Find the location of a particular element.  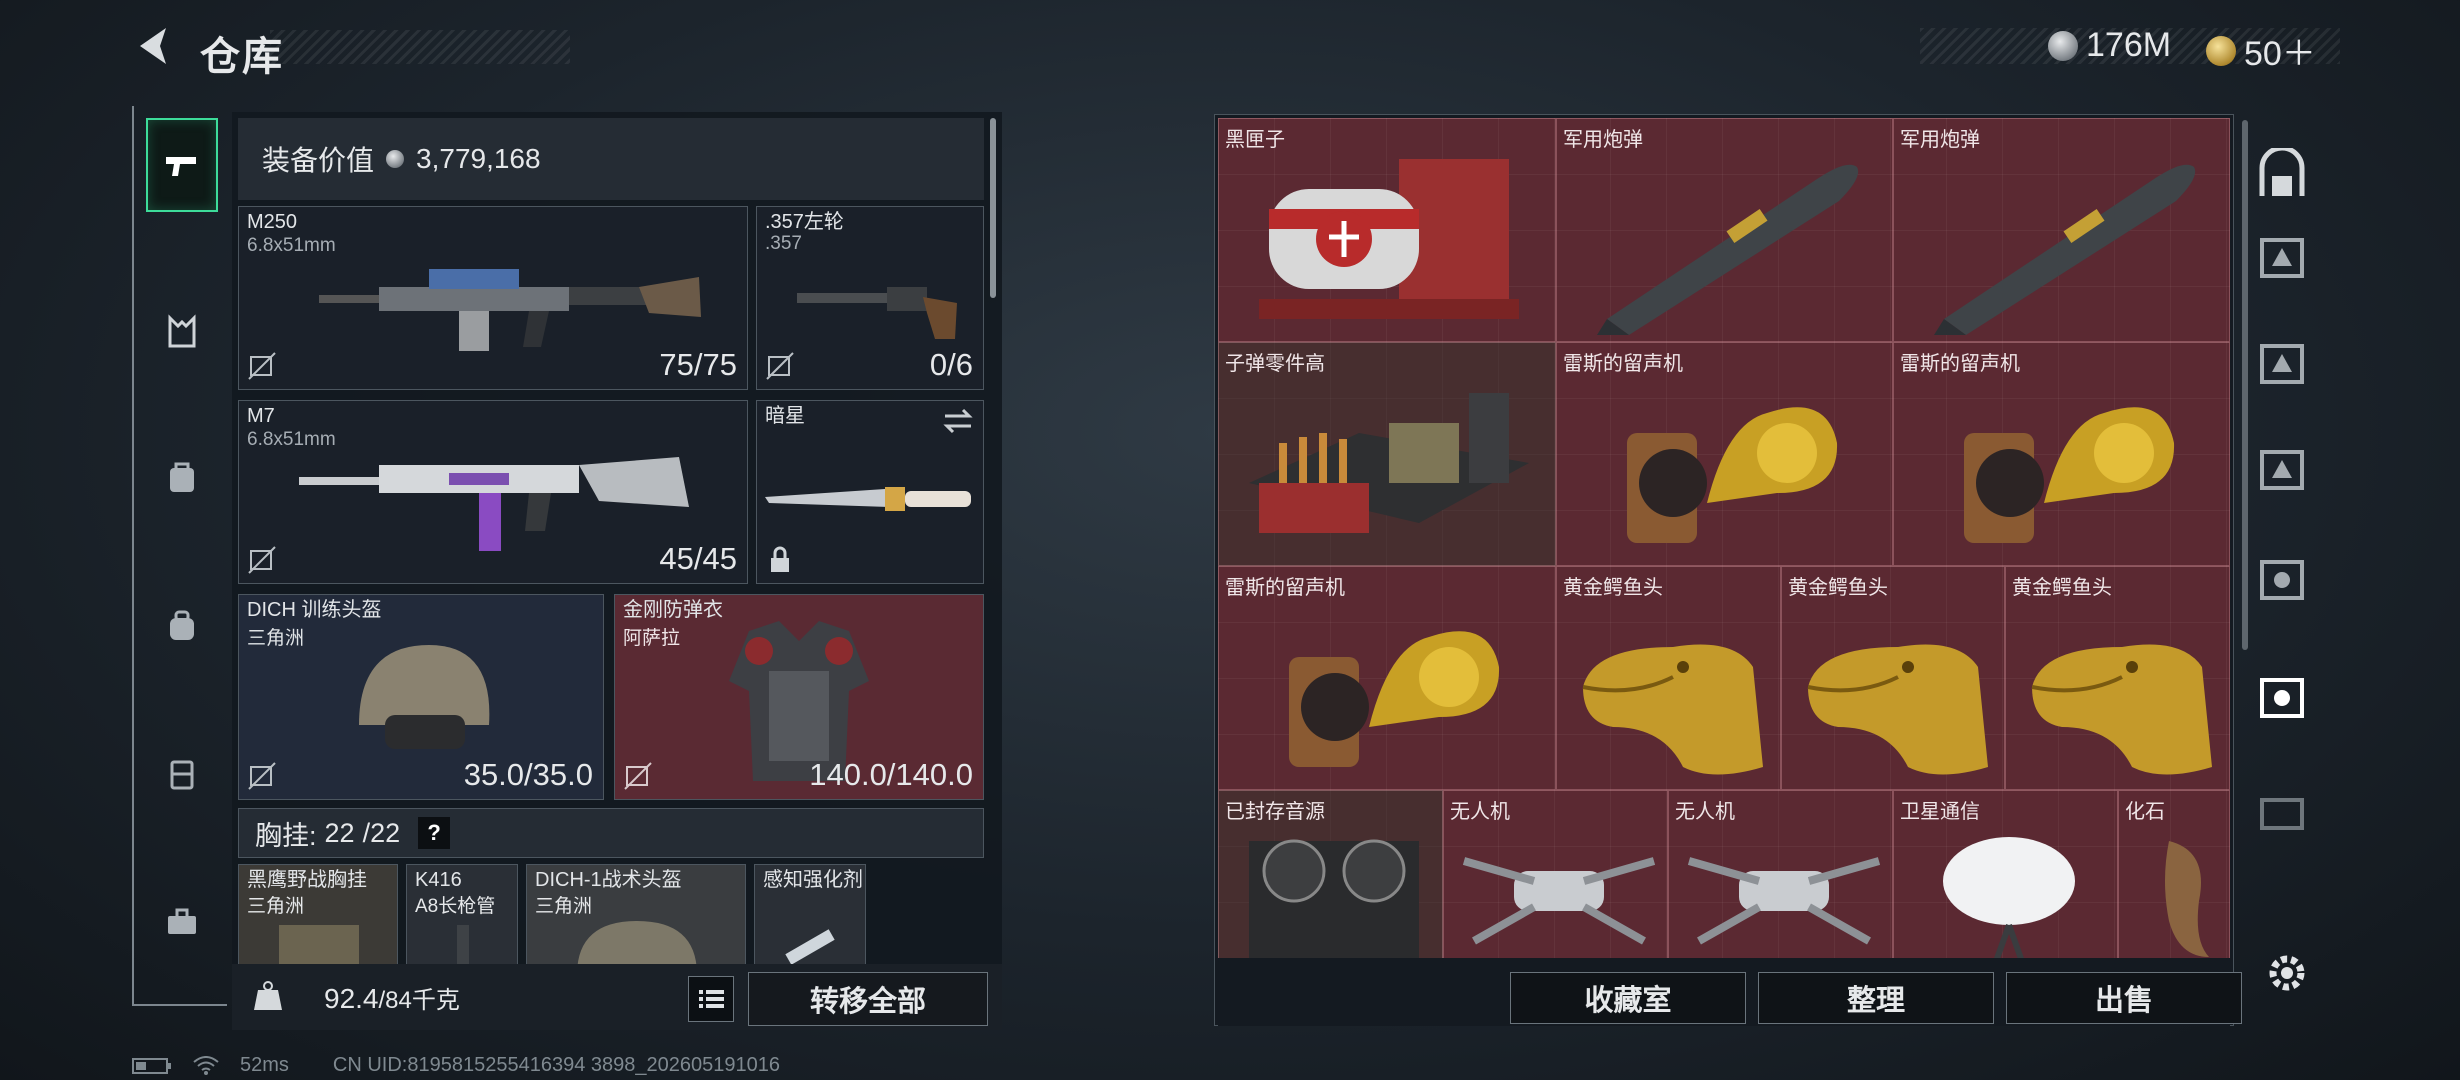

drone-icon is located at coordinates (1559, 901).